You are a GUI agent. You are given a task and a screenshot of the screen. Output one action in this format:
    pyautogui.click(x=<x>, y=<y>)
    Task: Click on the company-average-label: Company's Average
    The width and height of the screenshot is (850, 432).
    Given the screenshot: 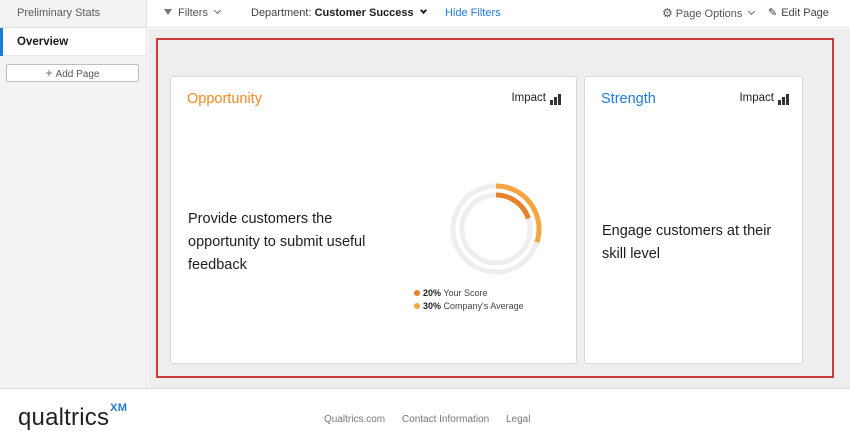 What is the action you would take?
    pyautogui.click(x=483, y=306)
    